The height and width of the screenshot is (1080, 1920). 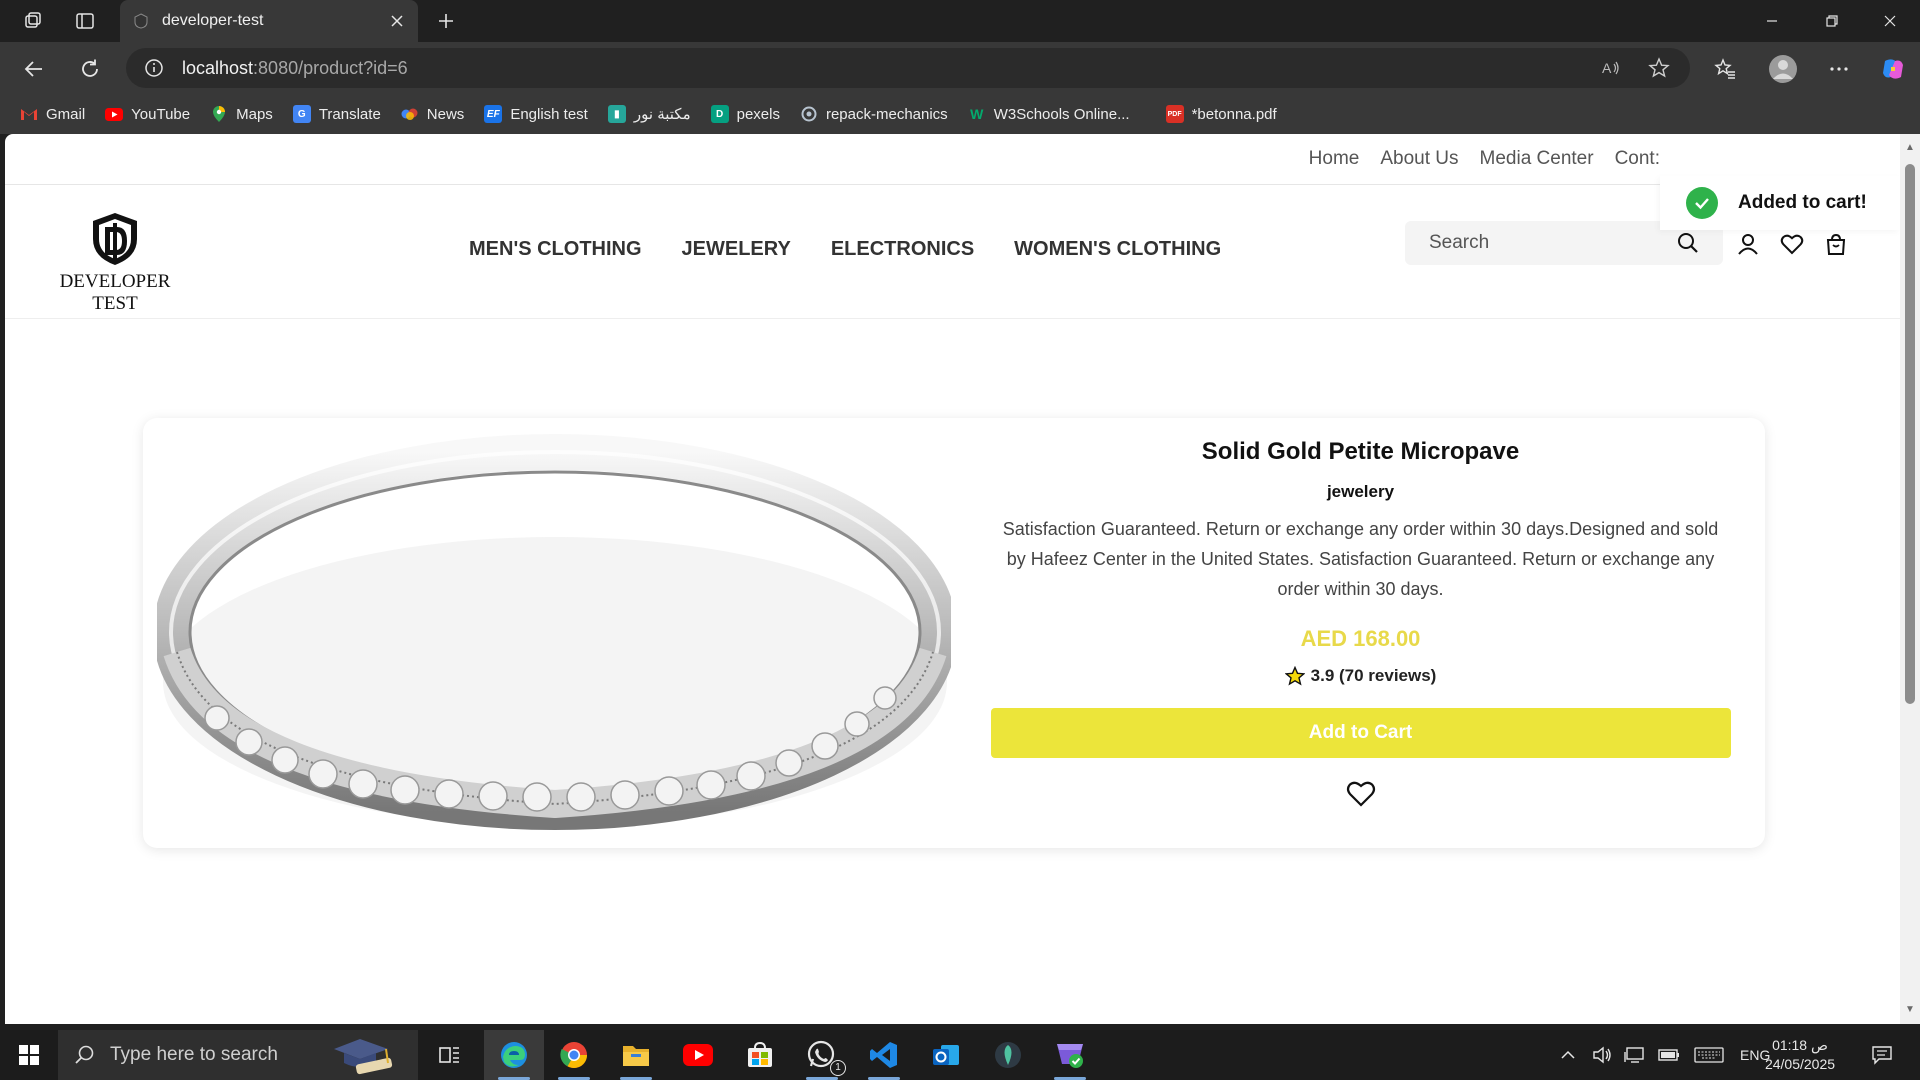 I want to click on search-placeholder: Search, so click(x=1459, y=242).